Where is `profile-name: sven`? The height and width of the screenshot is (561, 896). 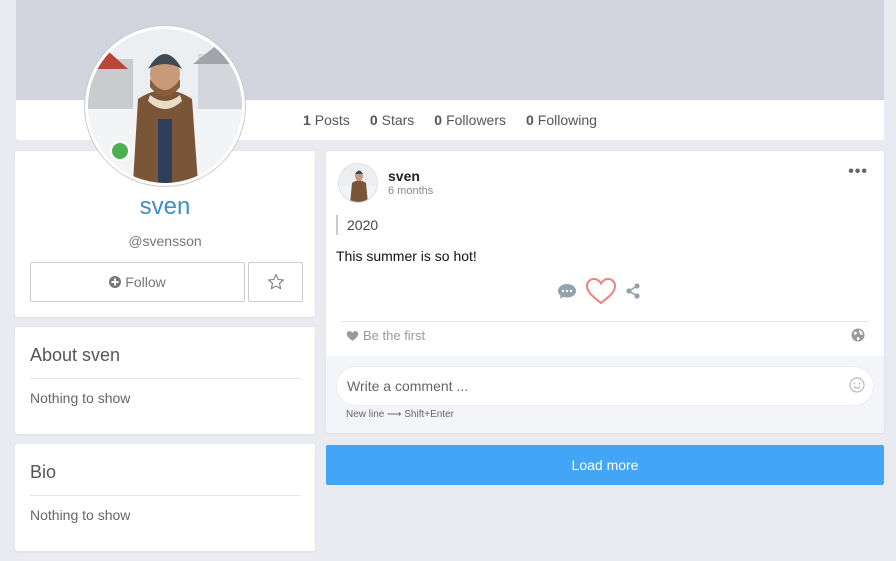
profile-name: sven is located at coordinates (165, 207).